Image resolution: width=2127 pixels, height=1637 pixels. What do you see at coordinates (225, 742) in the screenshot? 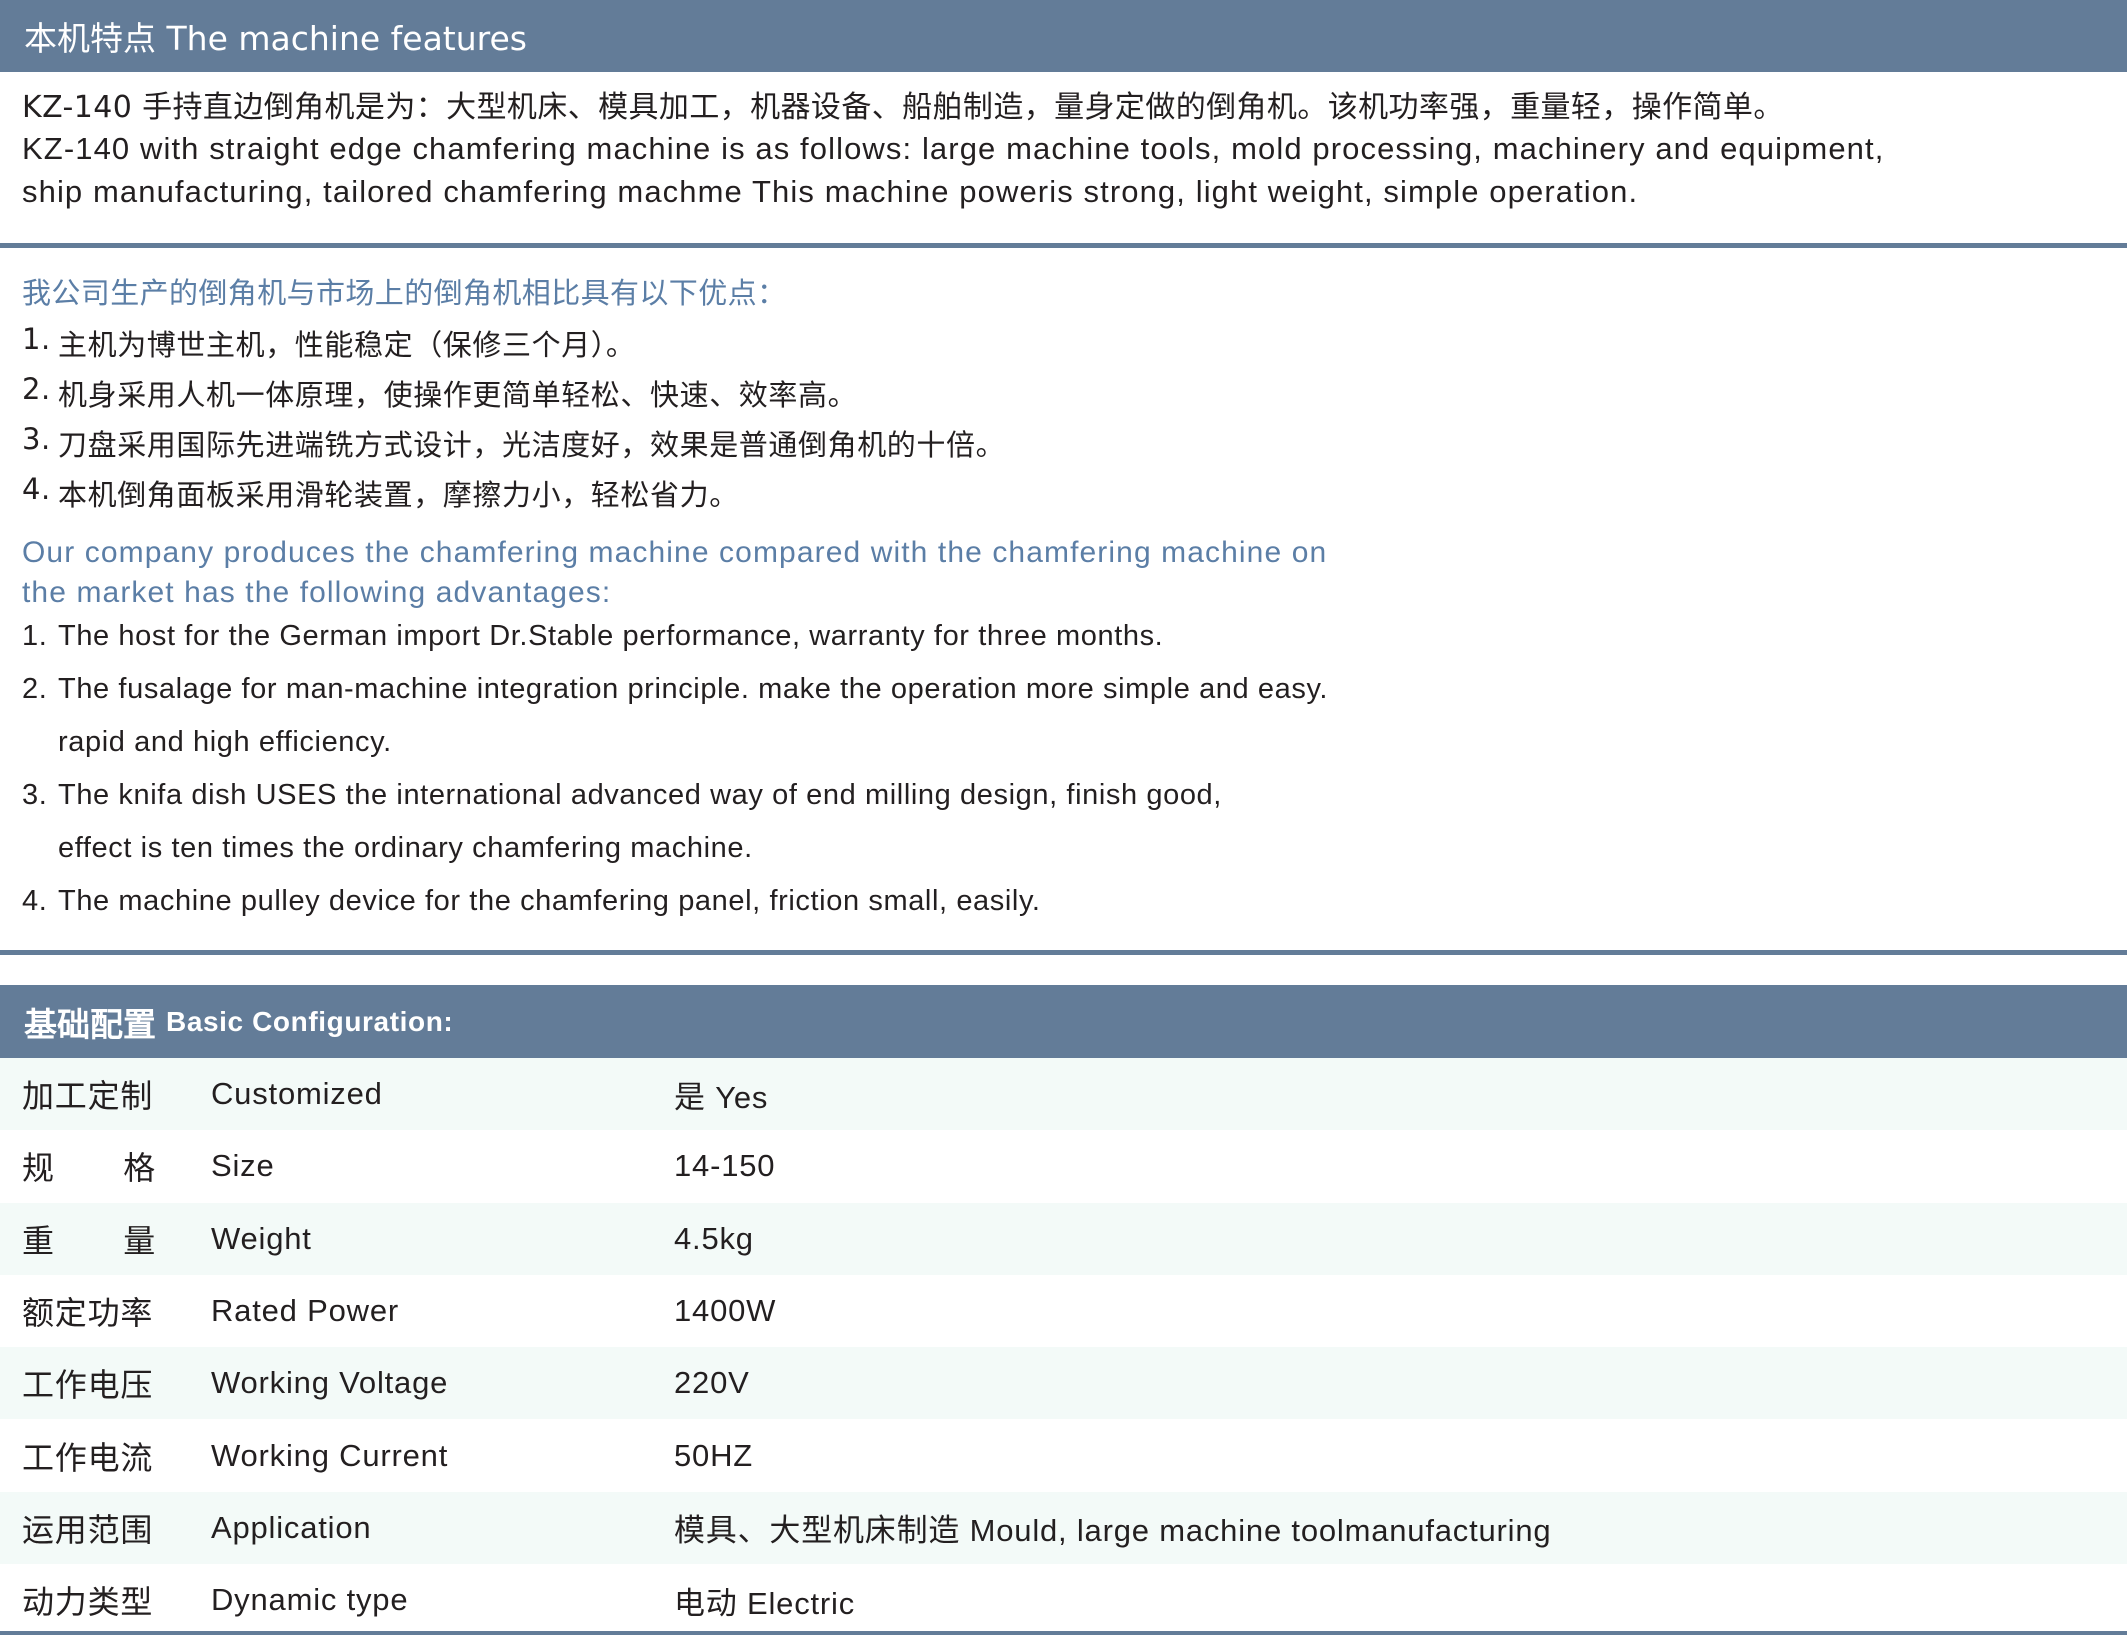
I see `advantage-text-continued: rapid and high efficiency.` at bounding box center [225, 742].